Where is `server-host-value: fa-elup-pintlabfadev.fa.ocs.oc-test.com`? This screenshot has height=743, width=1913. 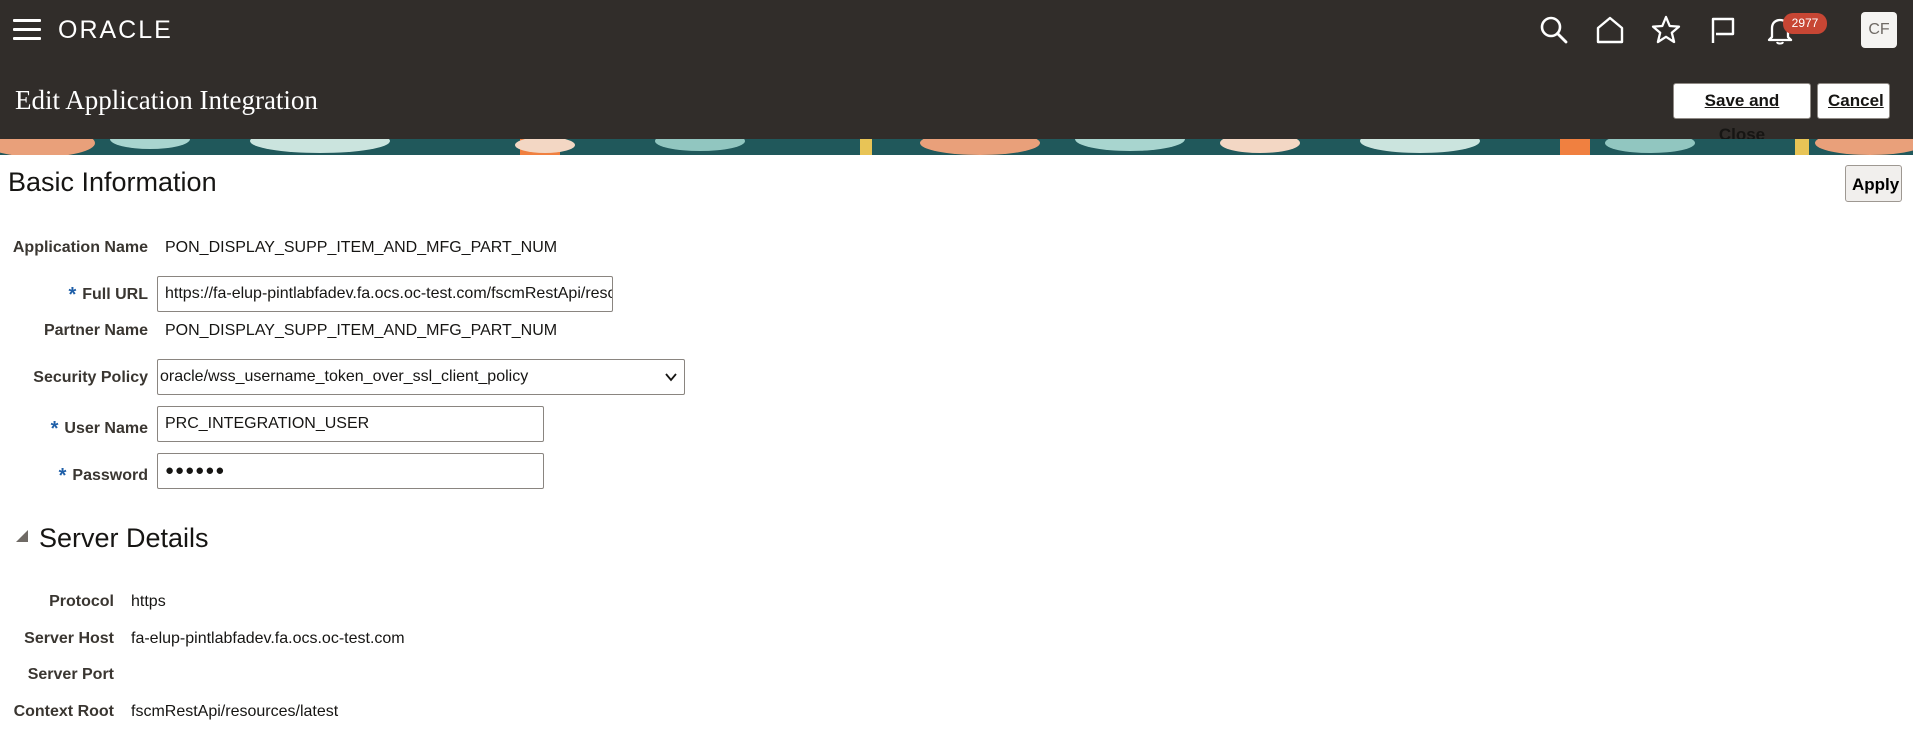 server-host-value: fa-elup-pintlabfadev.fa.ocs.oc-test.com is located at coordinates (268, 638).